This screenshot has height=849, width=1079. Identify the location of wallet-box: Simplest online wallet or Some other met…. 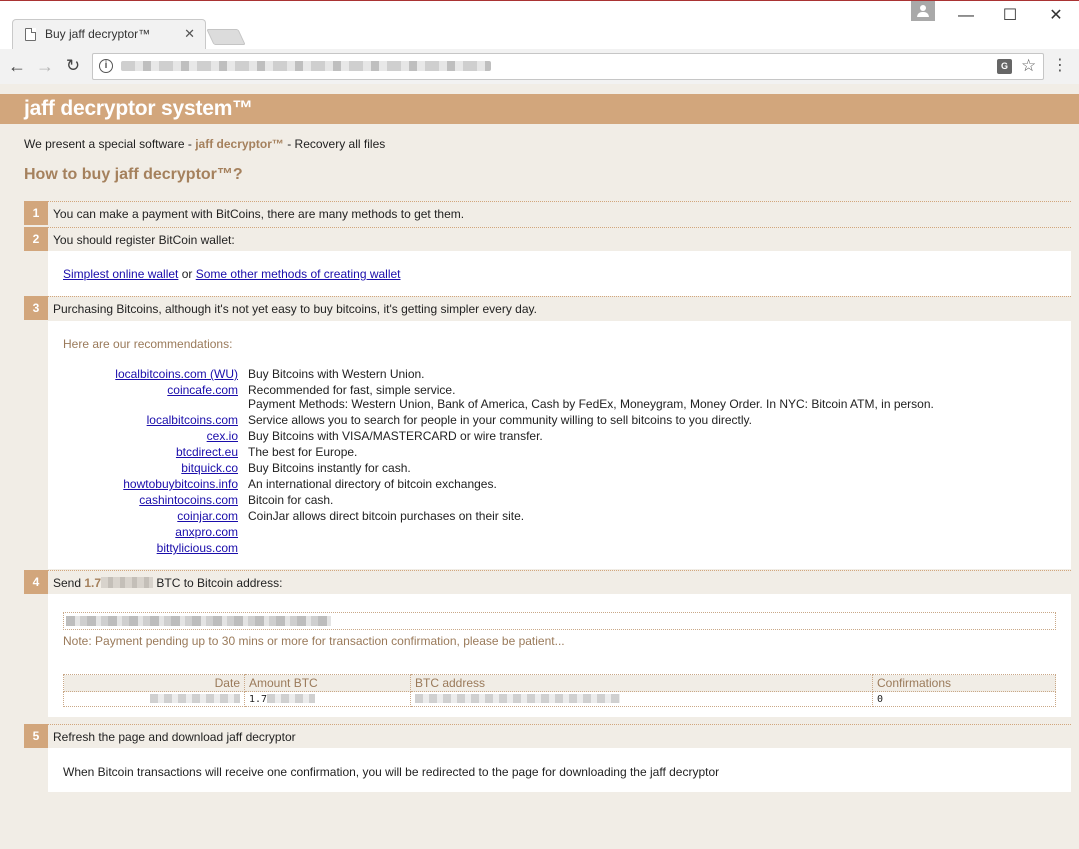
(559, 273).